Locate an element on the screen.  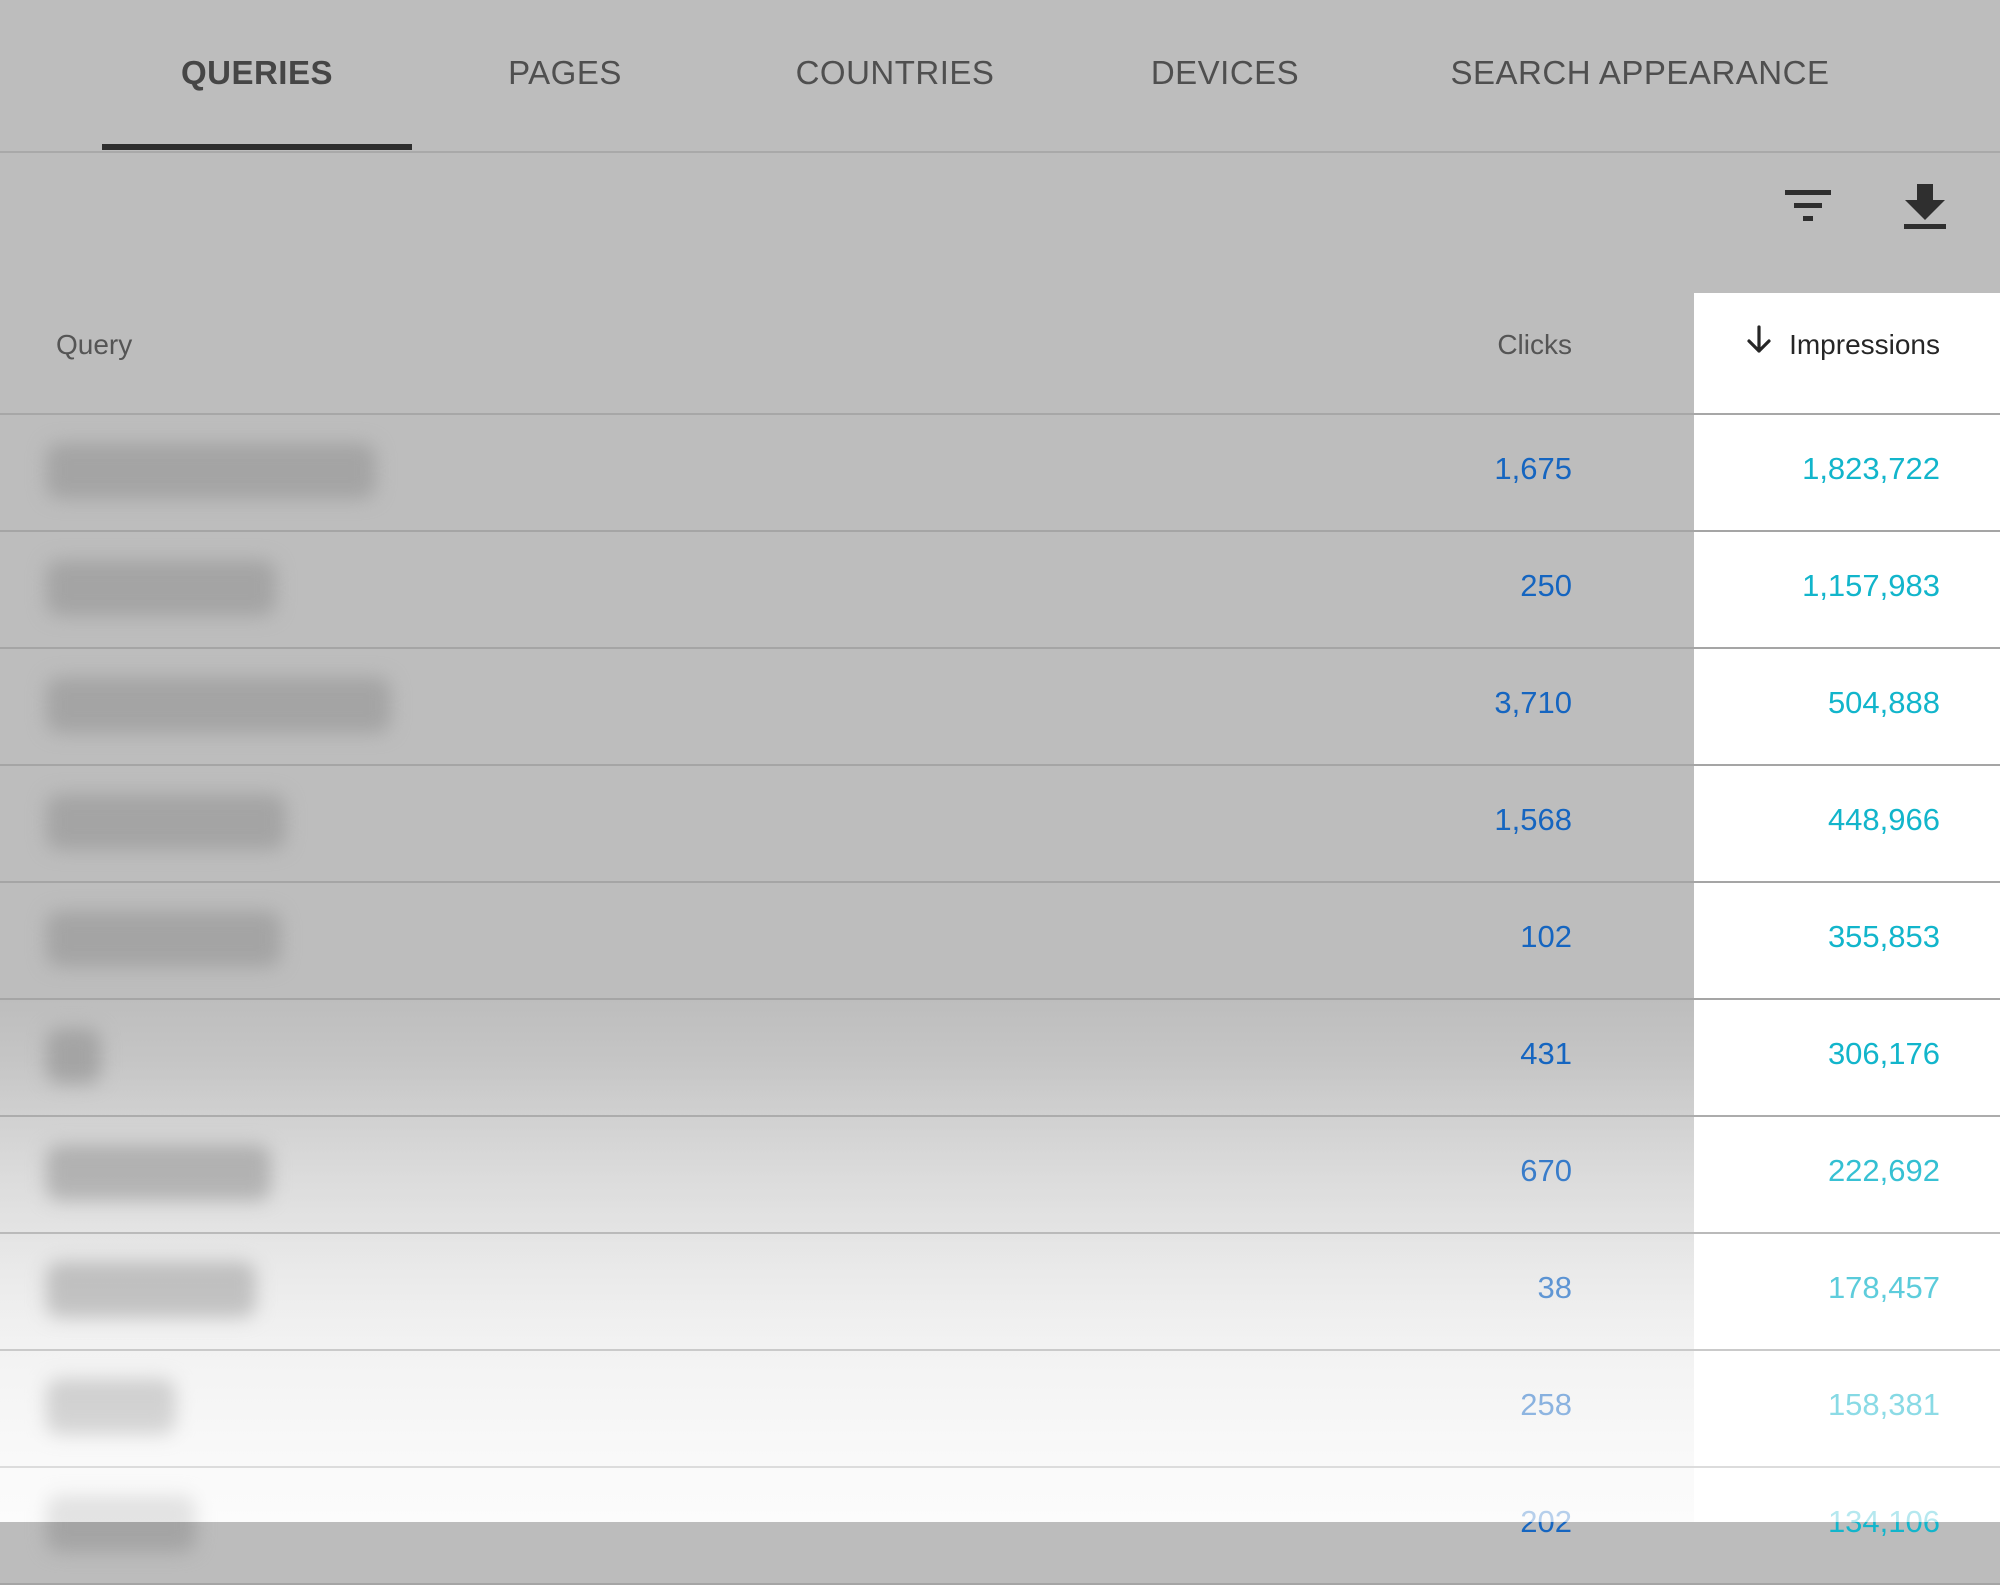
impressions-cell: 306,176 is located at coordinates (1883, 1053).